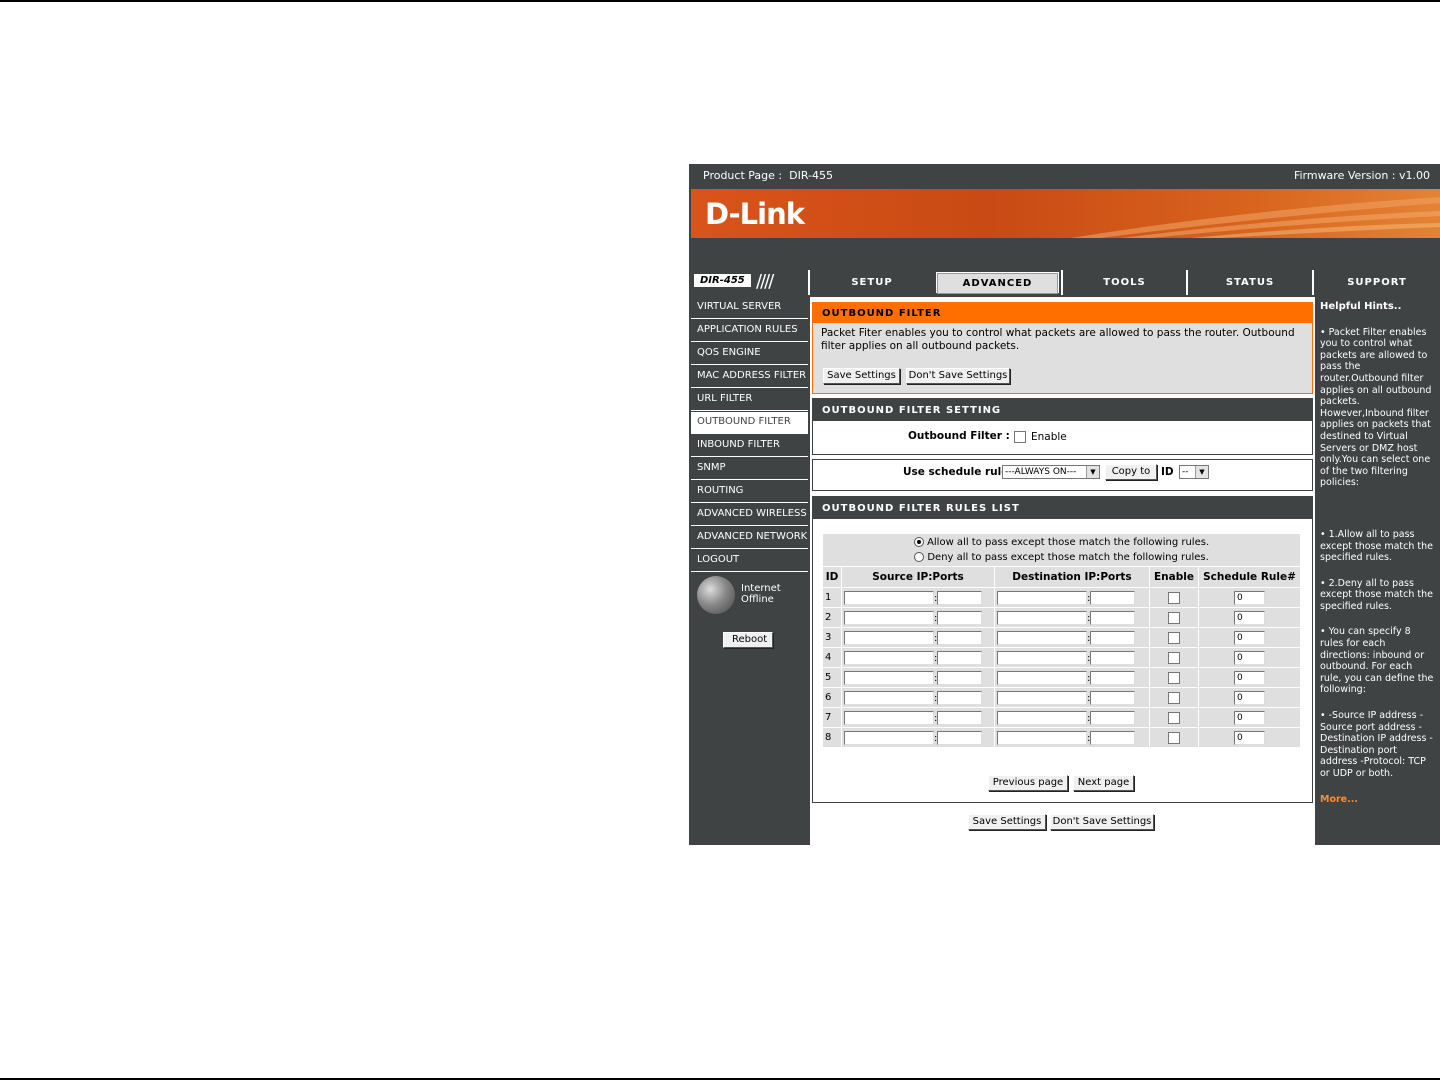 The image size is (1440, 1081). What do you see at coordinates (749, 308) in the screenshot?
I see `sidebar-item-virtual-server: VIRTUAL SERVER` at bounding box center [749, 308].